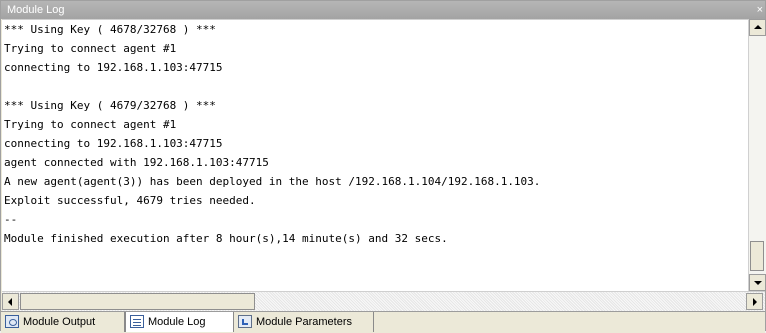 This screenshot has width=766, height=333. I want to click on scroll-down-button, so click(757, 282).